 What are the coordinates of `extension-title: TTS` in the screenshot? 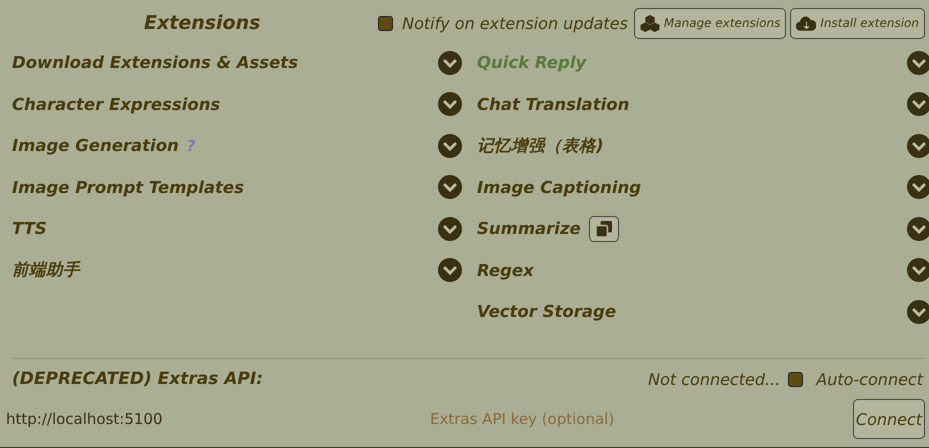 It's located at (29, 228).